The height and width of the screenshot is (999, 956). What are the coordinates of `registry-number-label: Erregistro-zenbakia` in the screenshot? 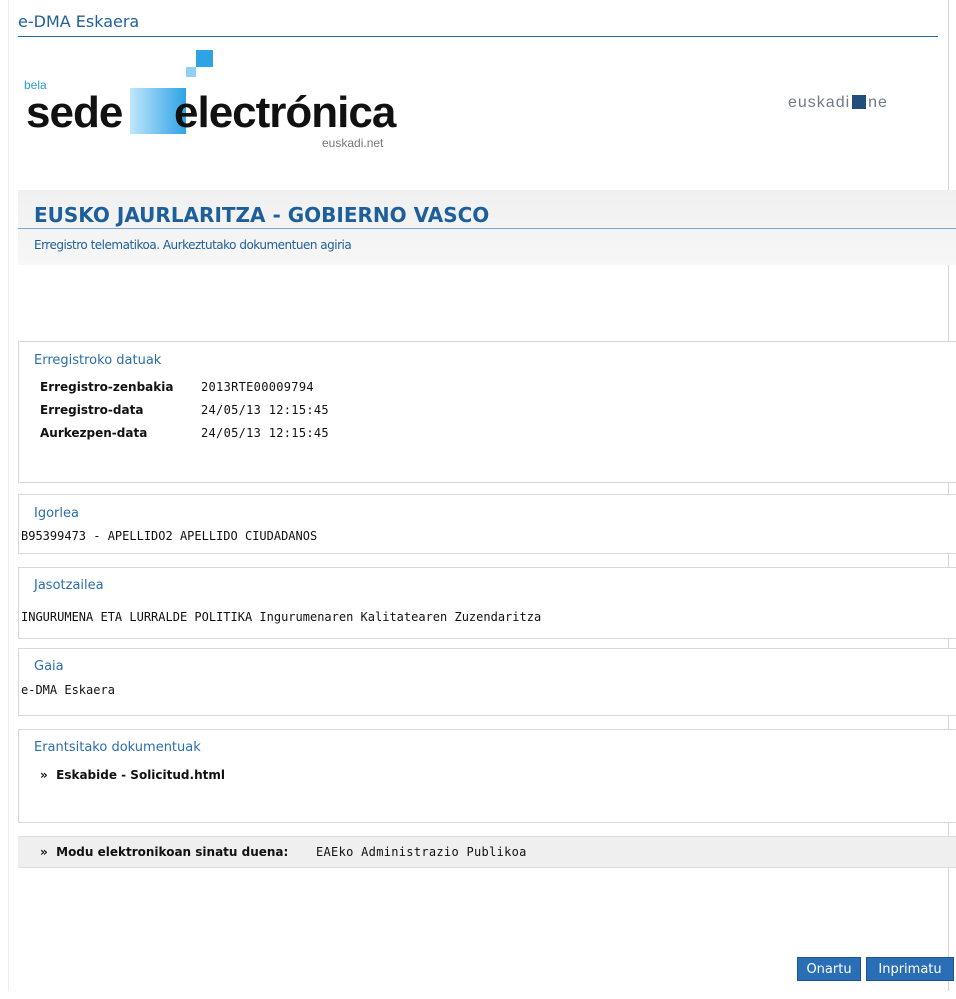 It's located at (107, 387).